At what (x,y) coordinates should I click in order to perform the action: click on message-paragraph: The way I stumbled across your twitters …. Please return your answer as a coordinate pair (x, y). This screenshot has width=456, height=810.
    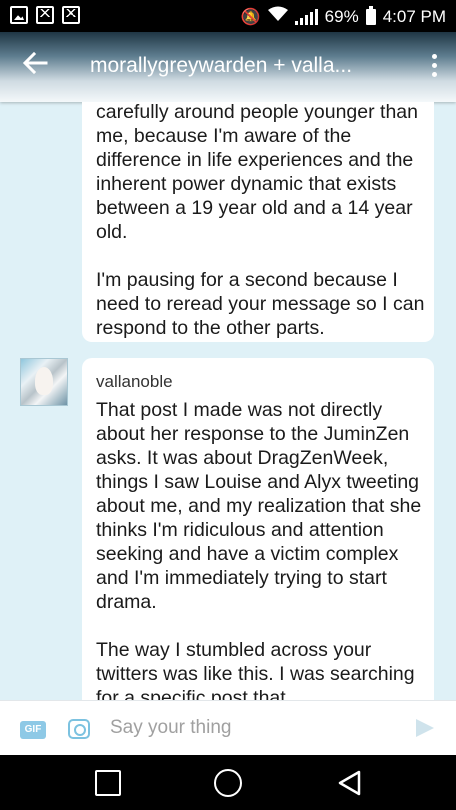
    Looking at the image, I should click on (255, 669).